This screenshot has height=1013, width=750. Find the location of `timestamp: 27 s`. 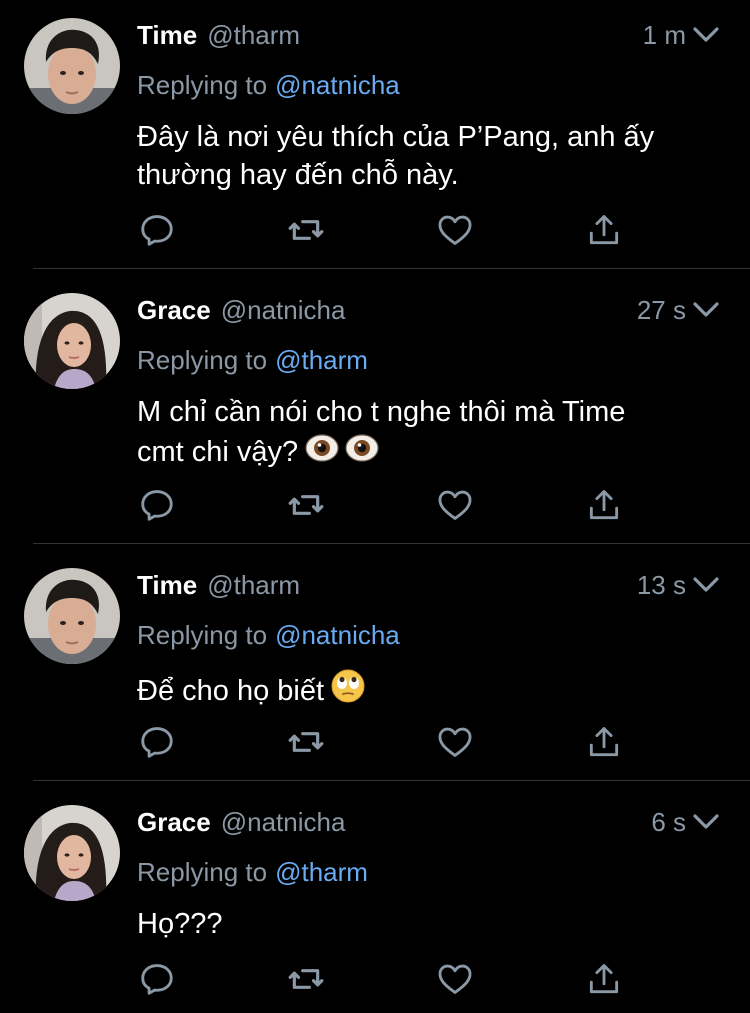

timestamp: 27 s is located at coordinates (661, 310).